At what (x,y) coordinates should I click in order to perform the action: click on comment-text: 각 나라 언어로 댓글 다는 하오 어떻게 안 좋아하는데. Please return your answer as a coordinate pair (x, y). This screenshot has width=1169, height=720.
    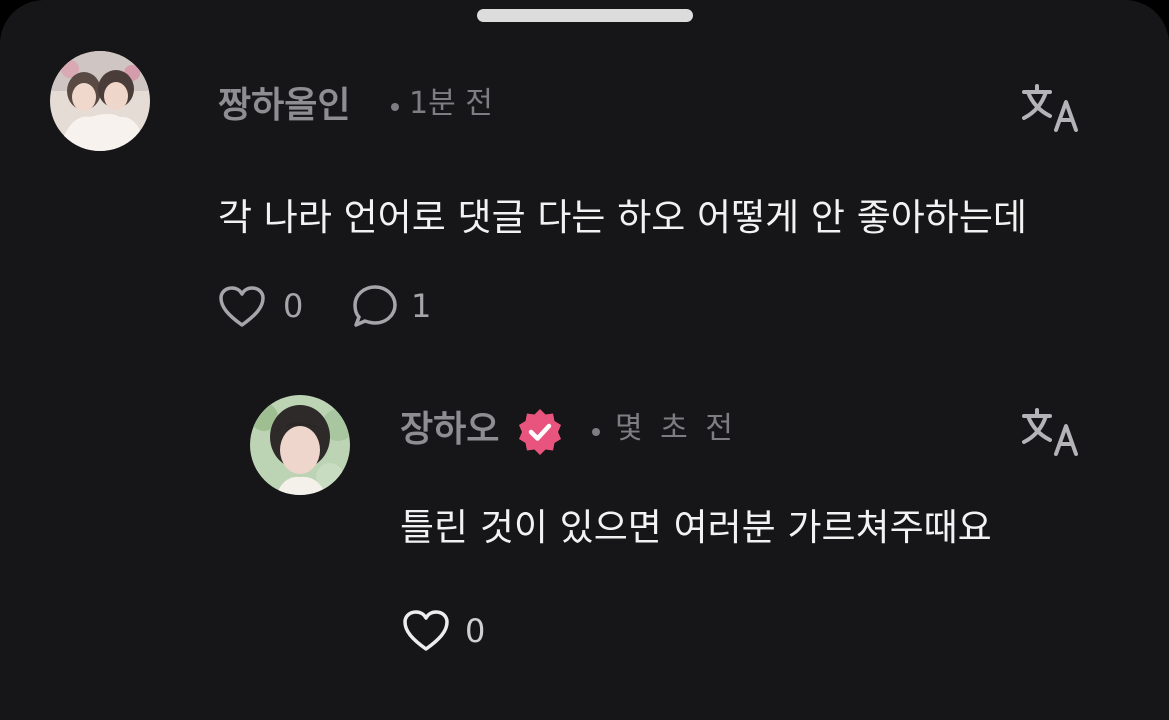
    Looking at the image, I should click on (622, 217).